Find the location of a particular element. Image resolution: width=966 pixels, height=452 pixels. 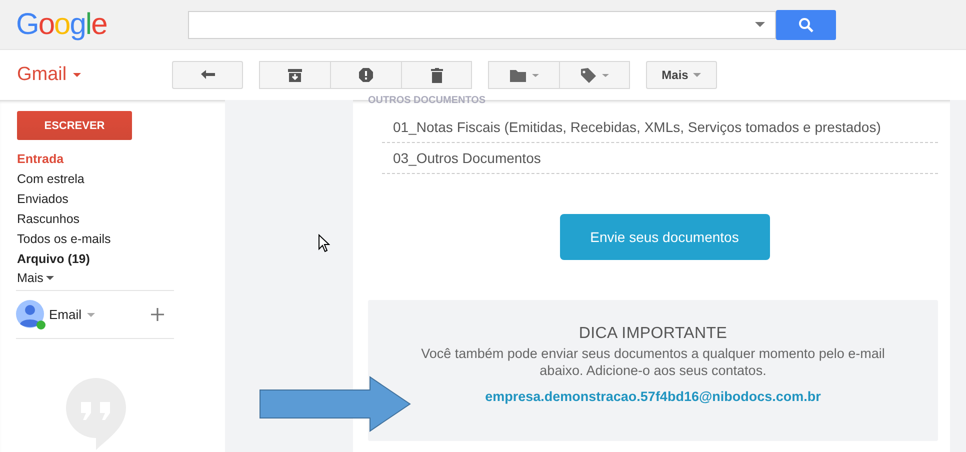

more-button: Mais is located at coordinates (681, 75).